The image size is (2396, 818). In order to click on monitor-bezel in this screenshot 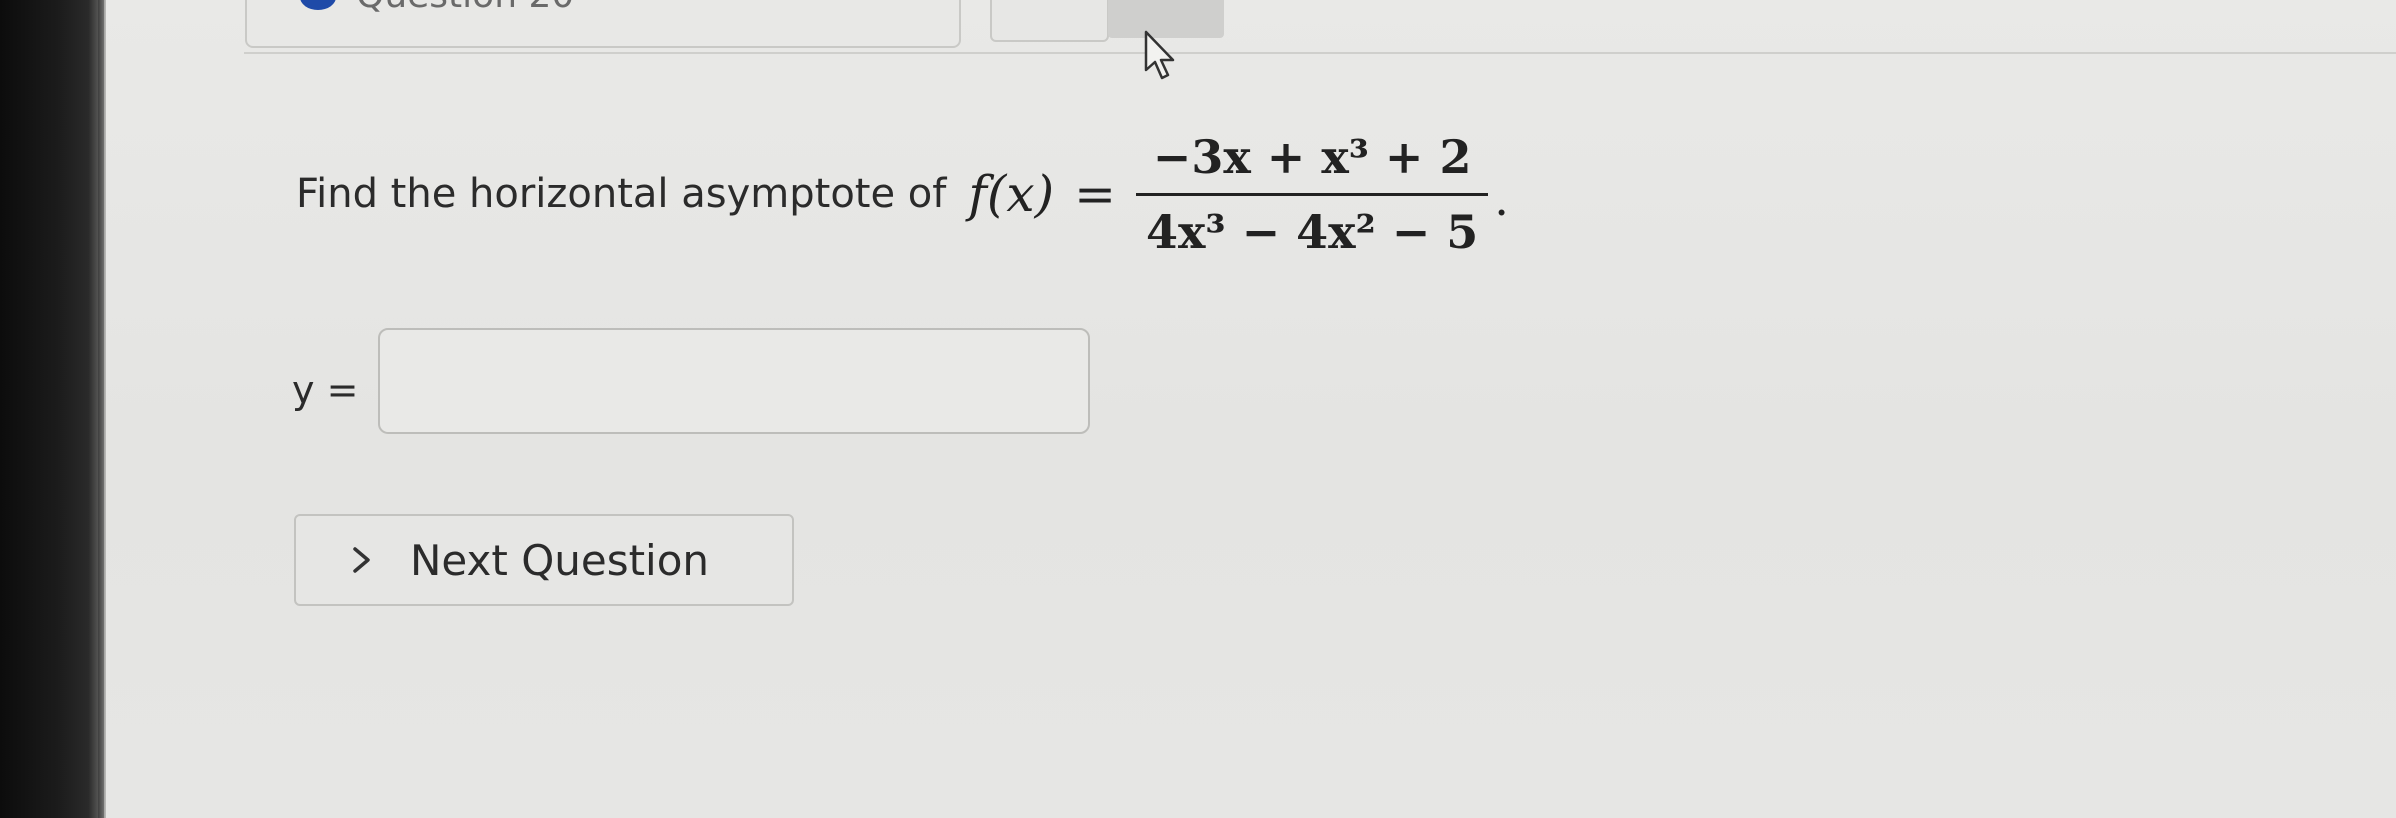, I will do `click(52, 409)`.